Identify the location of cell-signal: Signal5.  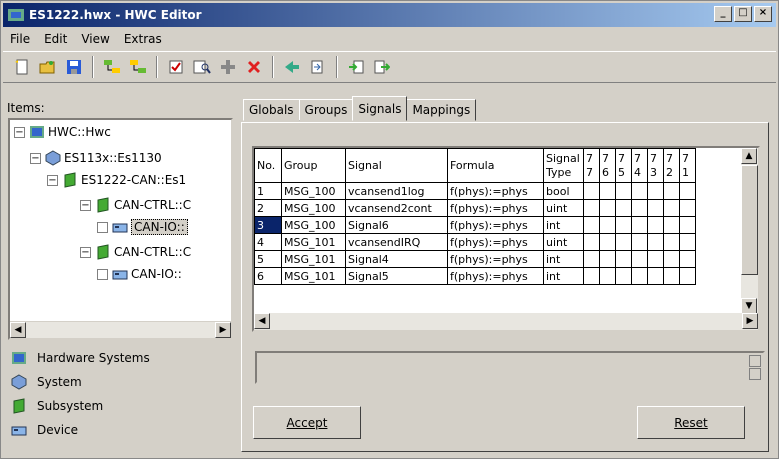
(396, 276).